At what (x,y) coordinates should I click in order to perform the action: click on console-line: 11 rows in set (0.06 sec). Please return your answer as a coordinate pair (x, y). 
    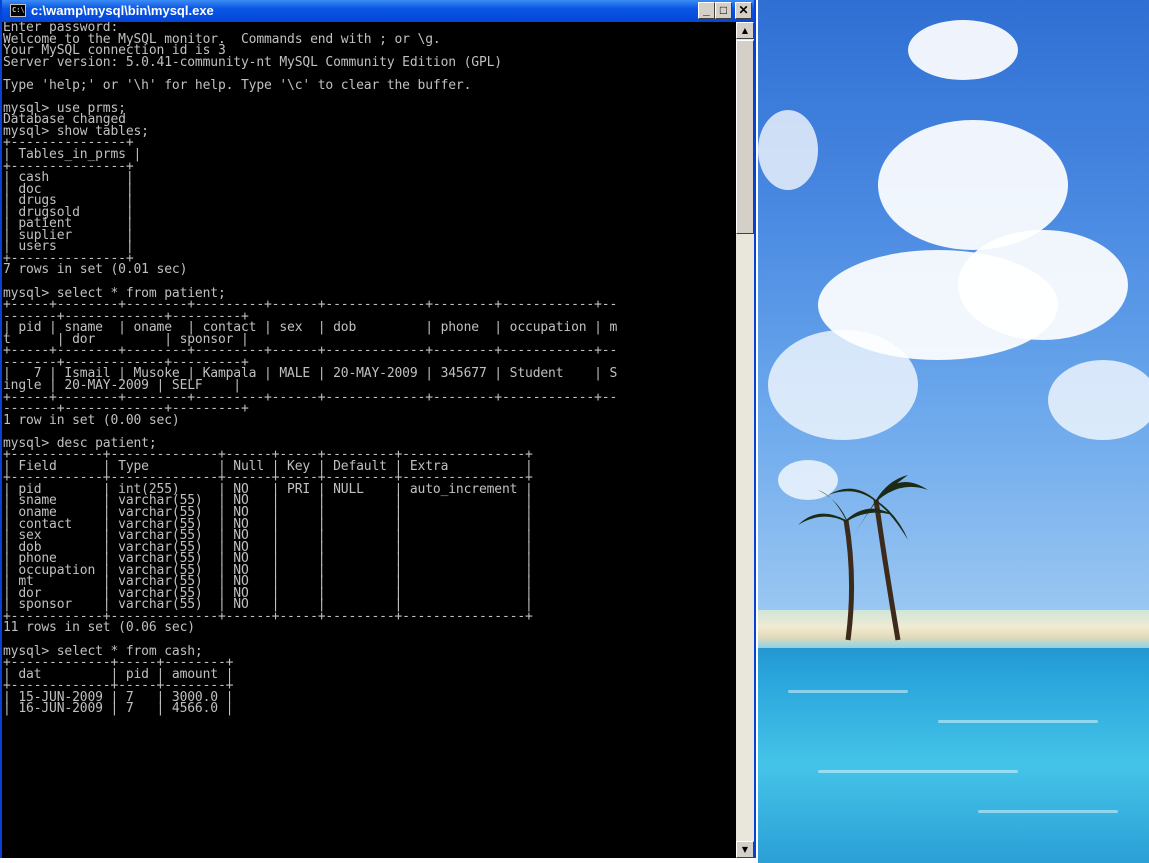
    Looking at the image, I should click on (99, 628).